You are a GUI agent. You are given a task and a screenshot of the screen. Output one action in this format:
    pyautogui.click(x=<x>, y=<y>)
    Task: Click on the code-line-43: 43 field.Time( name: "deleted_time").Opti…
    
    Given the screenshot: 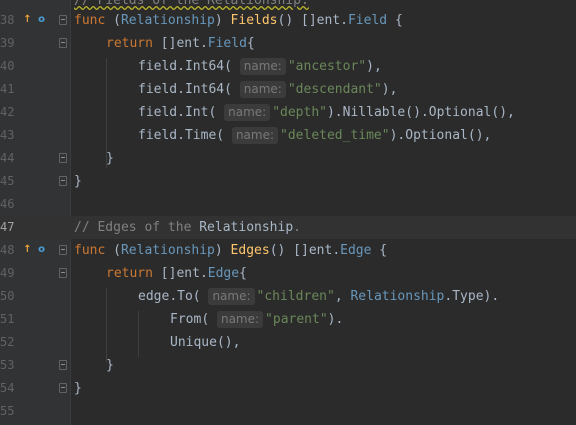 What is the action you would take?
    pyautogui.click(x=288, y=135)
    